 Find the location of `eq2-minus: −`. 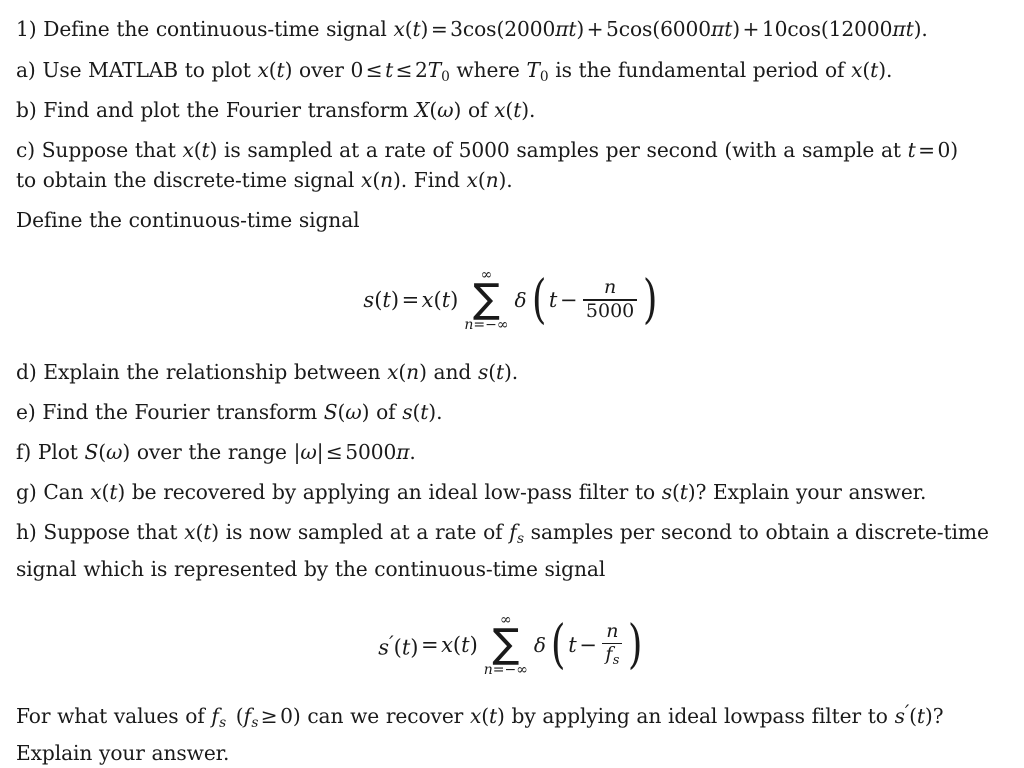

eq2-minus: − is located at coordinates (588, 644).